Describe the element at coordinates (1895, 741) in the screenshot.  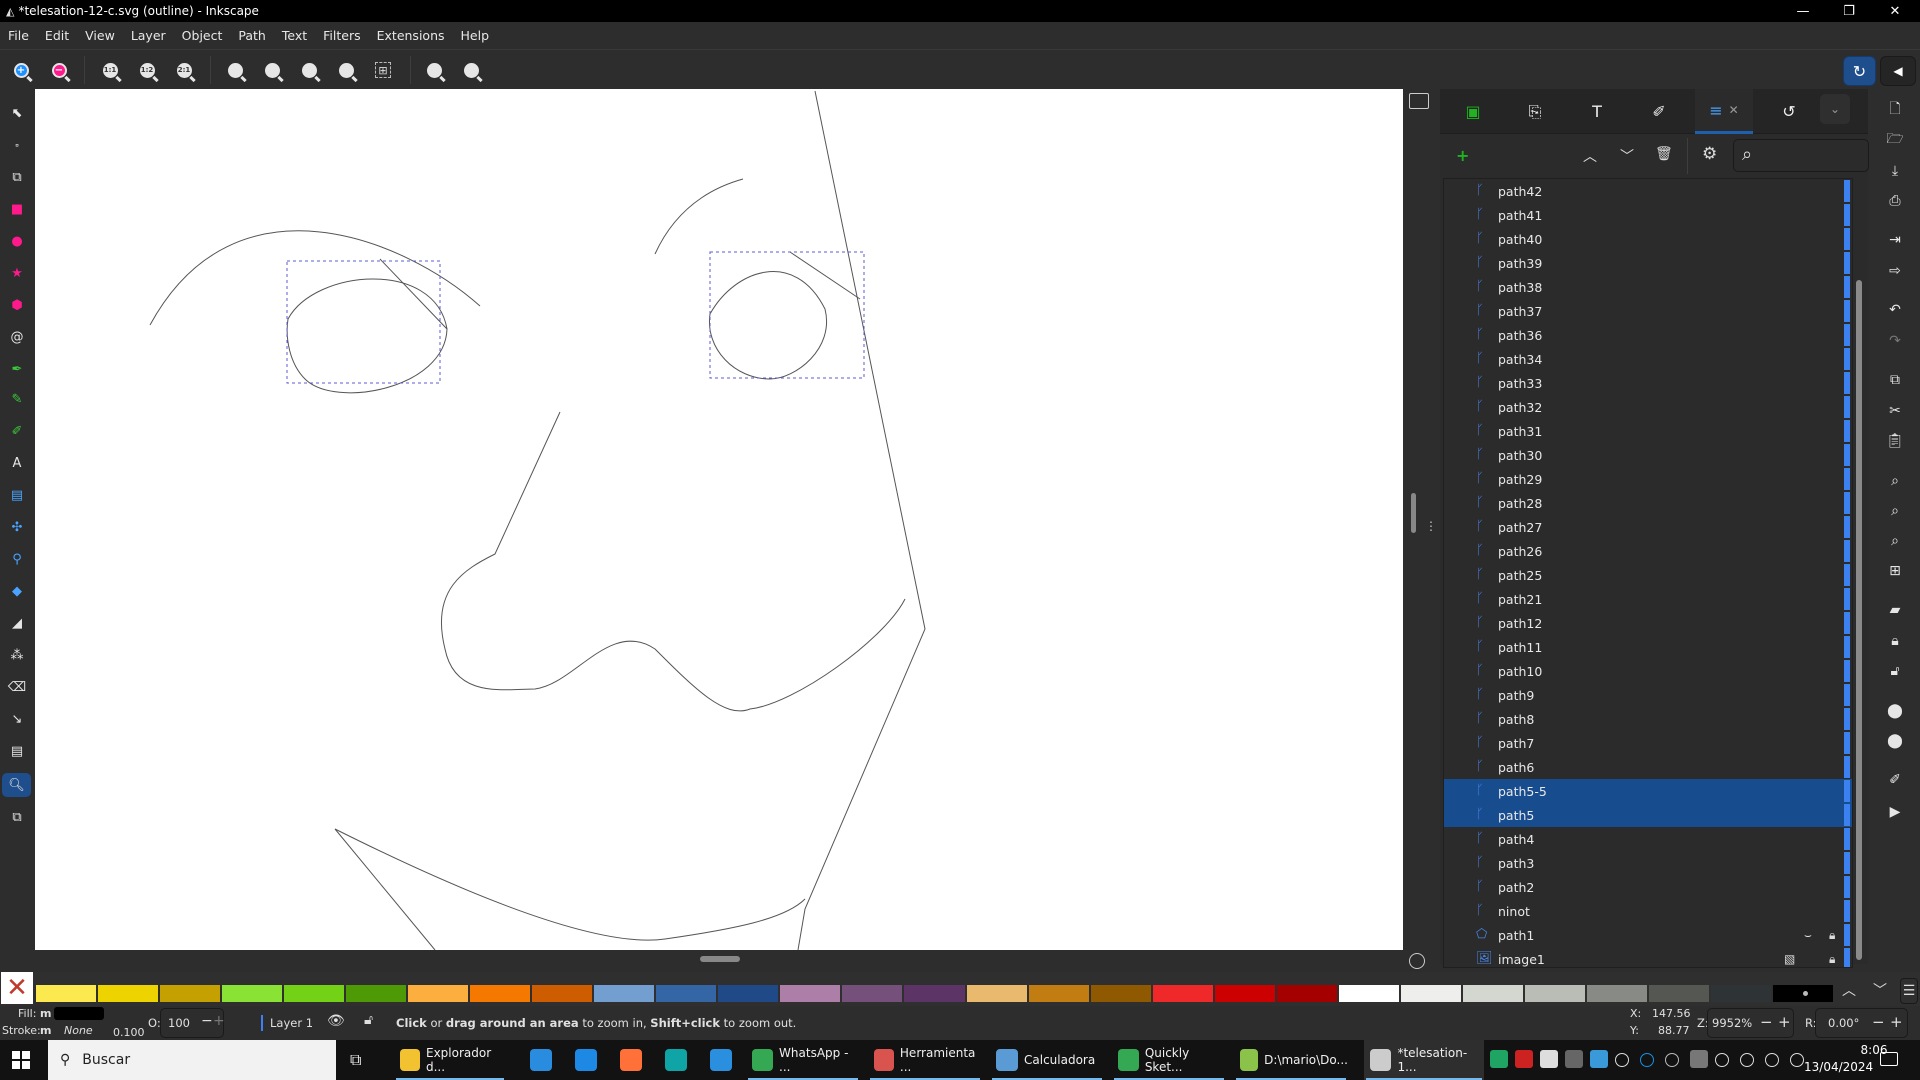
I see `select-all-icon: ⬤` at that location.